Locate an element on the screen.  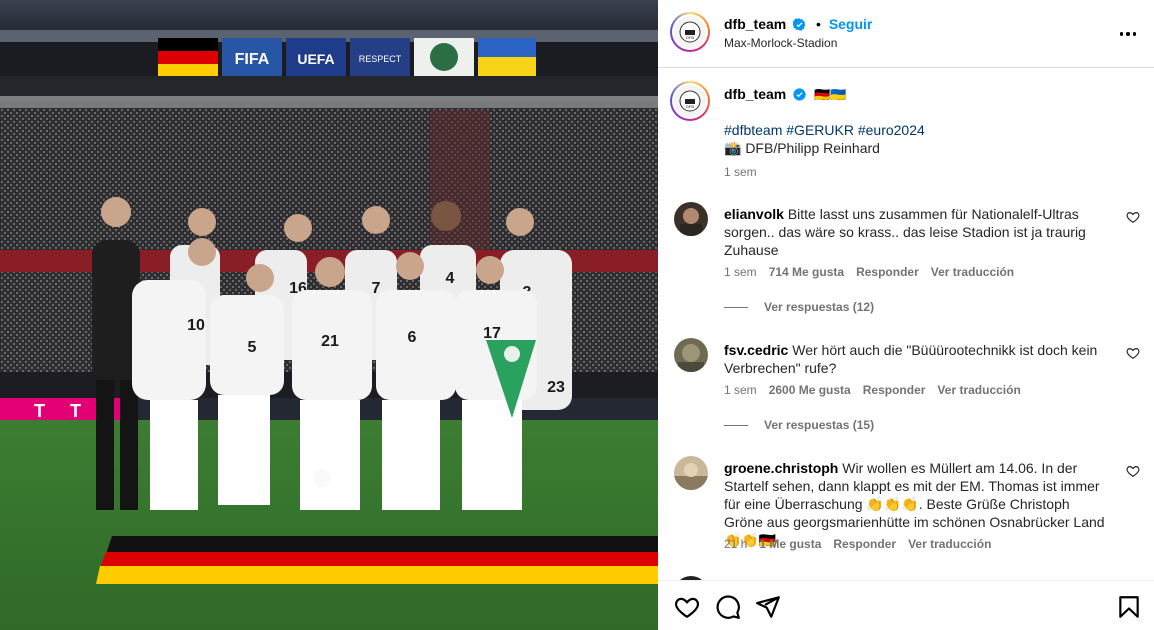
comment-time: 21 h is located at coordinates (736, 544).